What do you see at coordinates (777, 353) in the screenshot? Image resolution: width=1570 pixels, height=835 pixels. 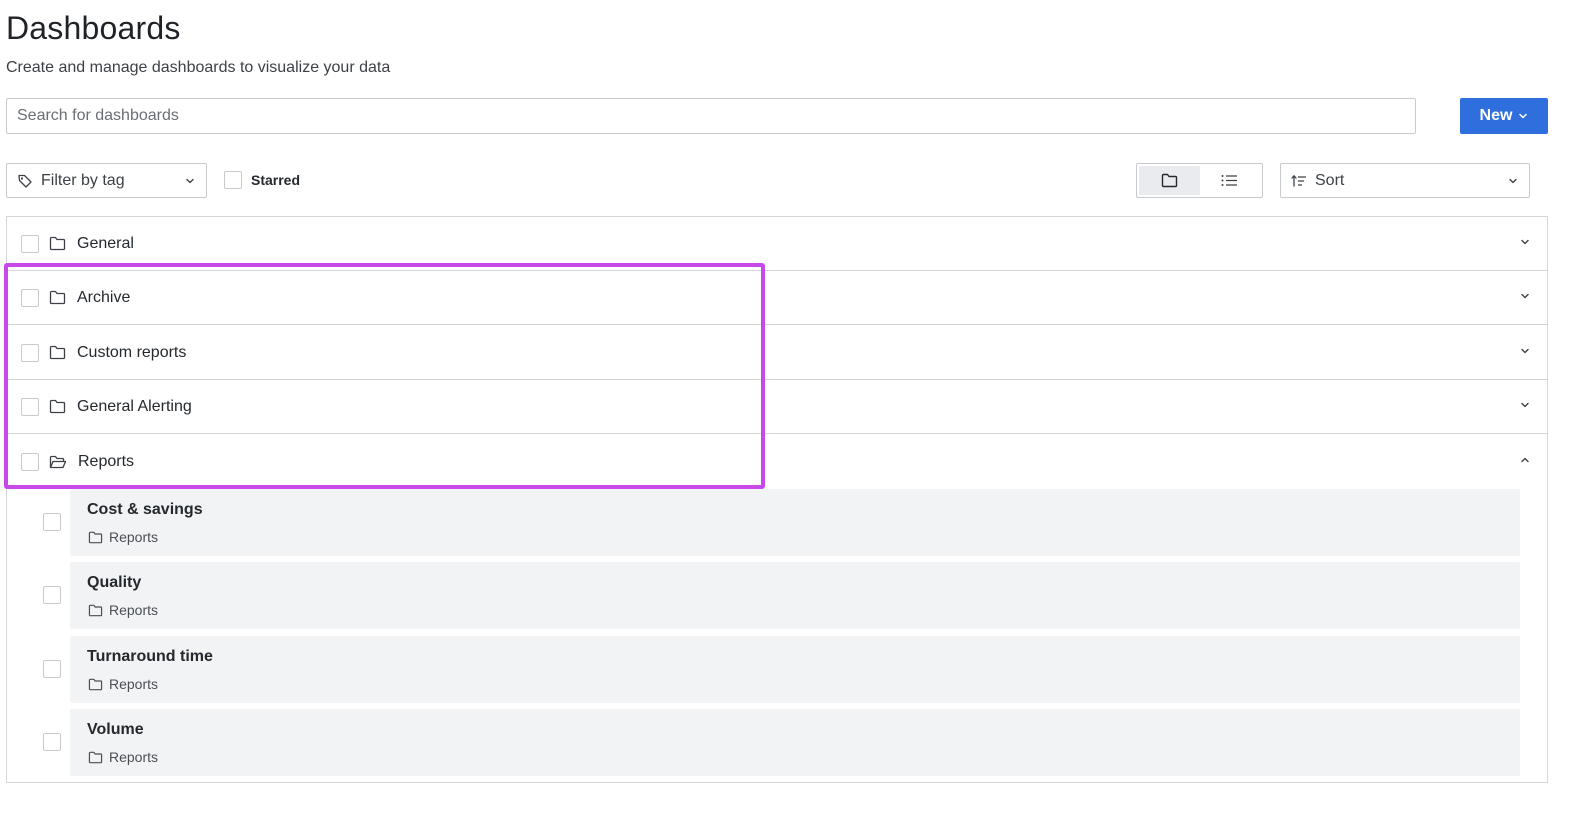 I see `folder-row-custom-reports: Custom reports` at bounding box center [777, 353].